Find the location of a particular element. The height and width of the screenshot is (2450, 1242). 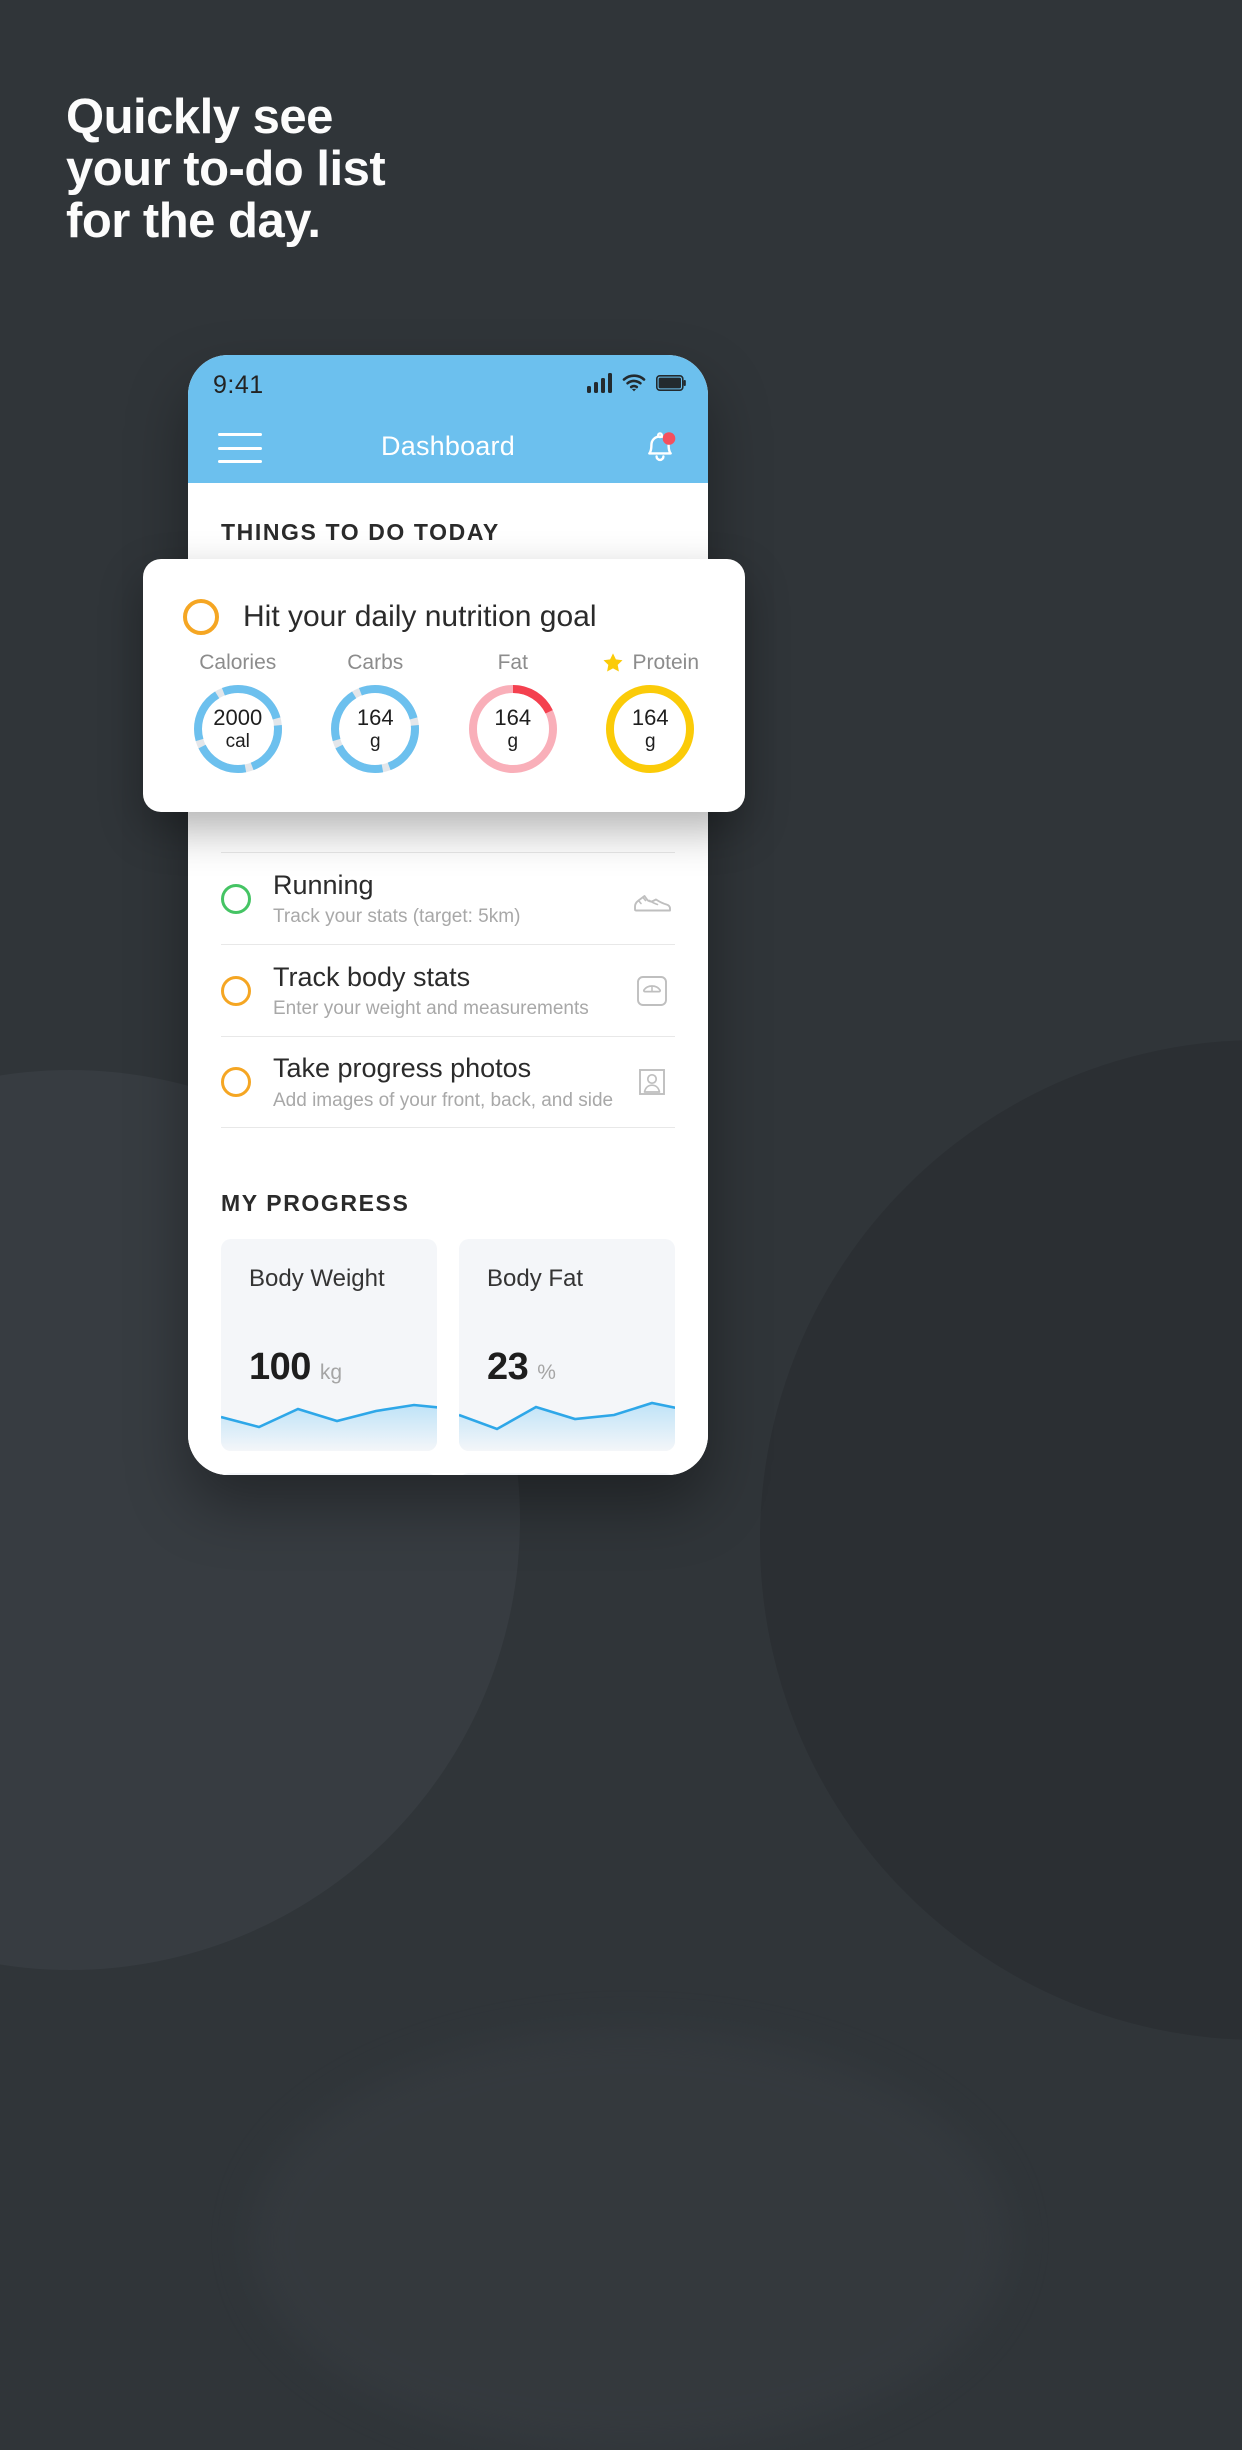

battery-icon is located at coordinates (671, 383).